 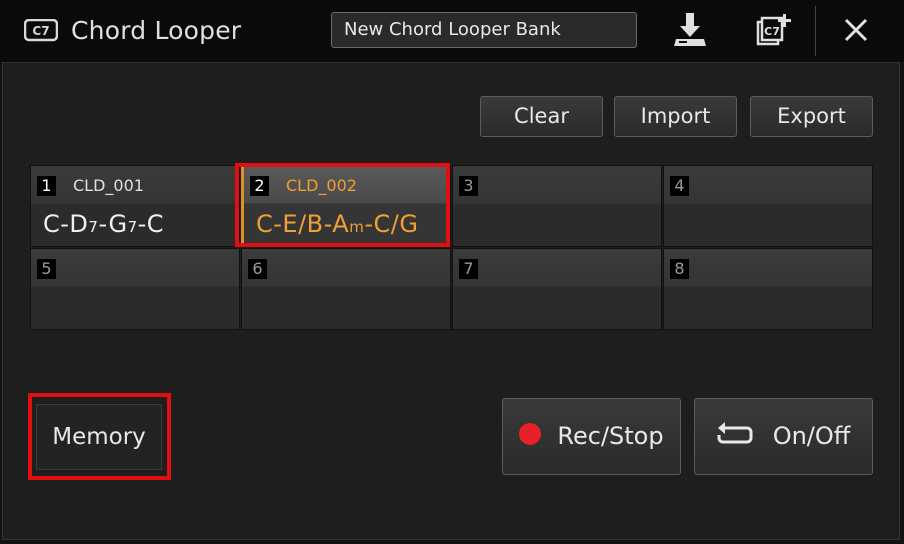 What do you see at coordinates (679, 186) in the screenshot?
I see `cell-number: 4` at bounding box center [679, 186].